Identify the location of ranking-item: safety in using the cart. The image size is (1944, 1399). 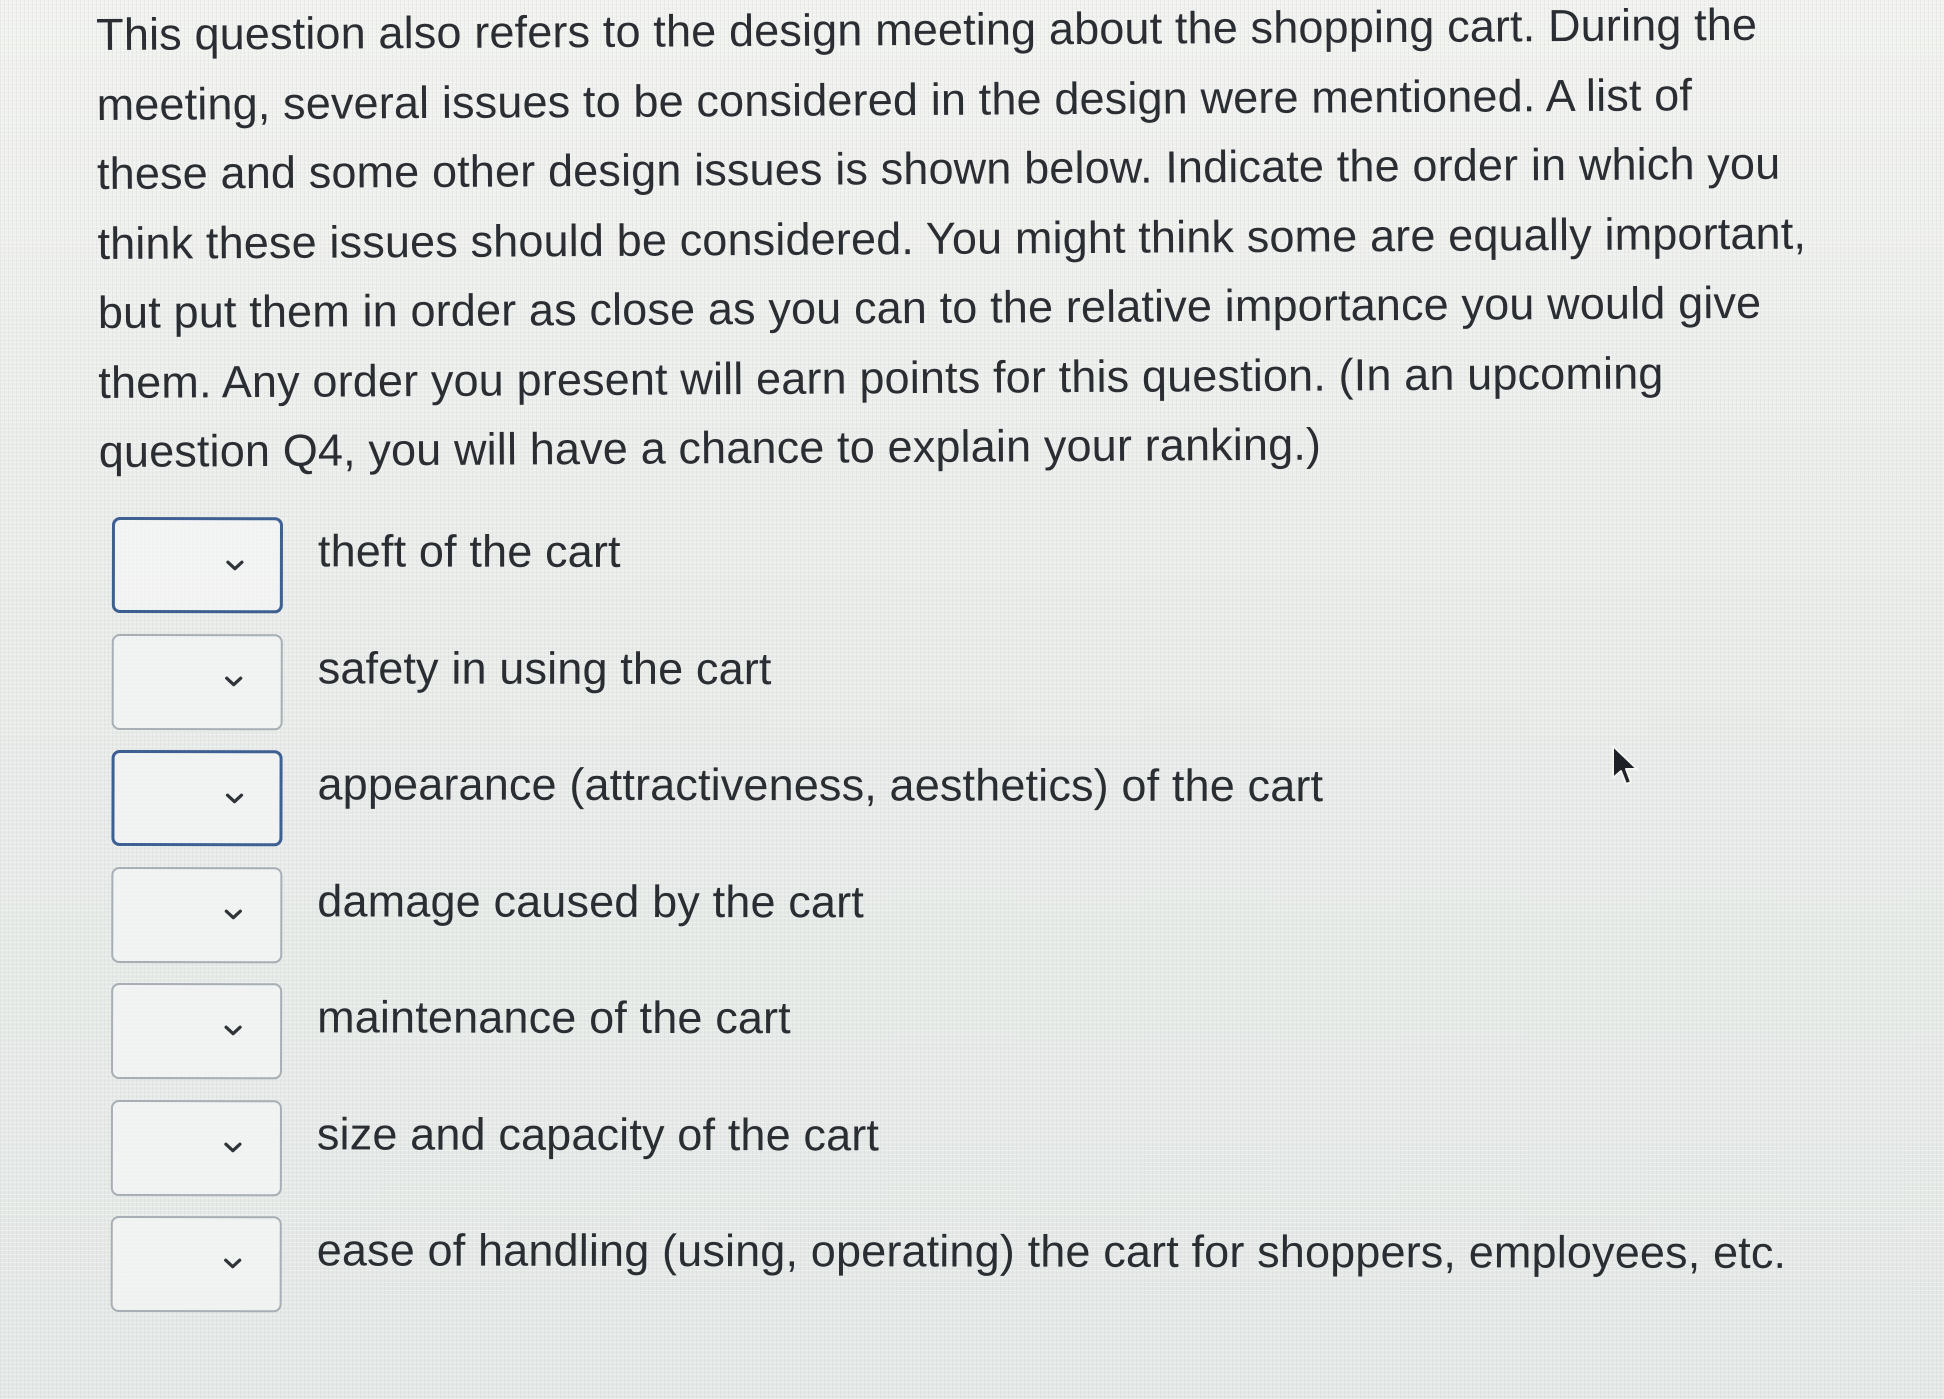
(1010, 693).